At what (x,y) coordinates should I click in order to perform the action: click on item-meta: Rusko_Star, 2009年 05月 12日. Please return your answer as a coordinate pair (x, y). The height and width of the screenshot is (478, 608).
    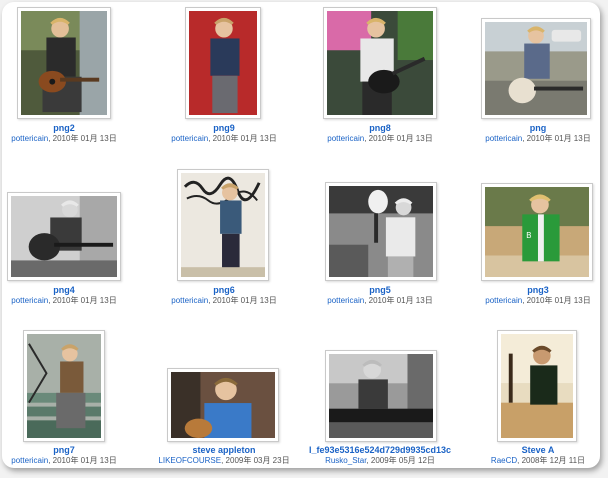
    Looking at the image, I should click on (380, 460).